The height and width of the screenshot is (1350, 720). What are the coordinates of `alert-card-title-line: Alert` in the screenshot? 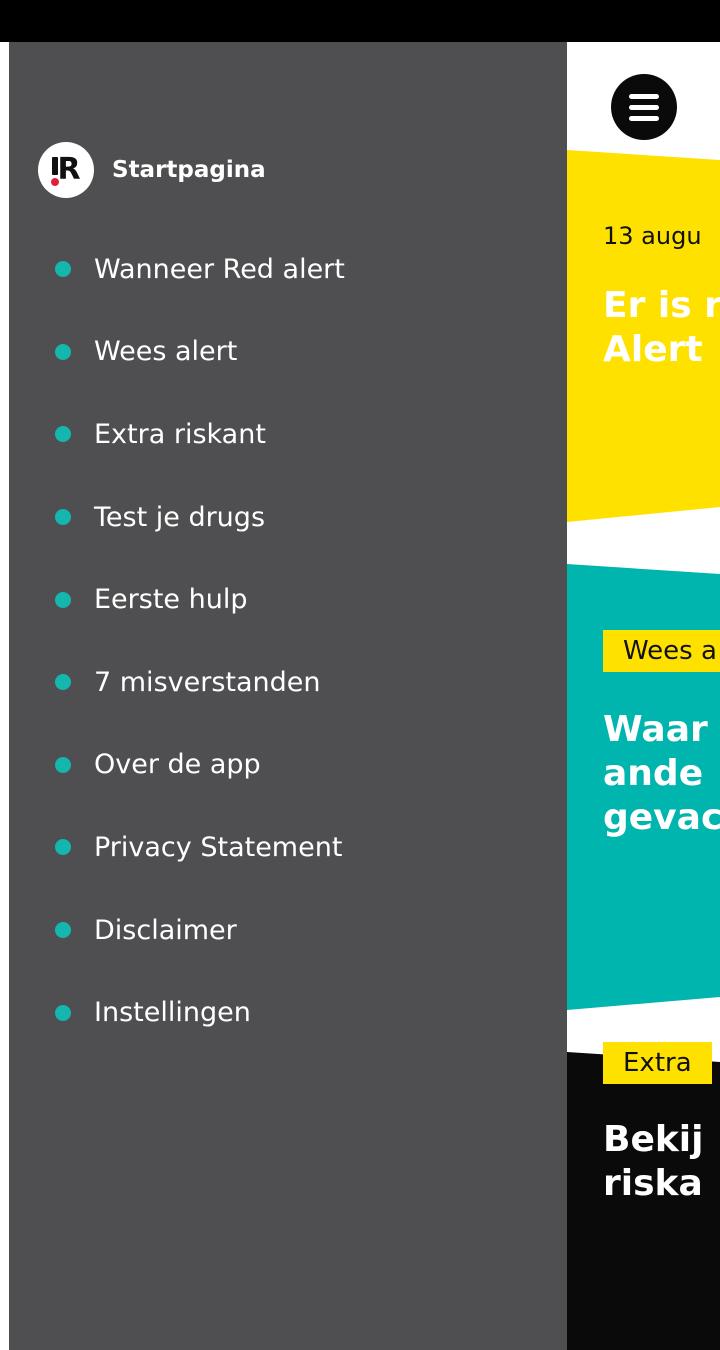 It's located at (653, 349).